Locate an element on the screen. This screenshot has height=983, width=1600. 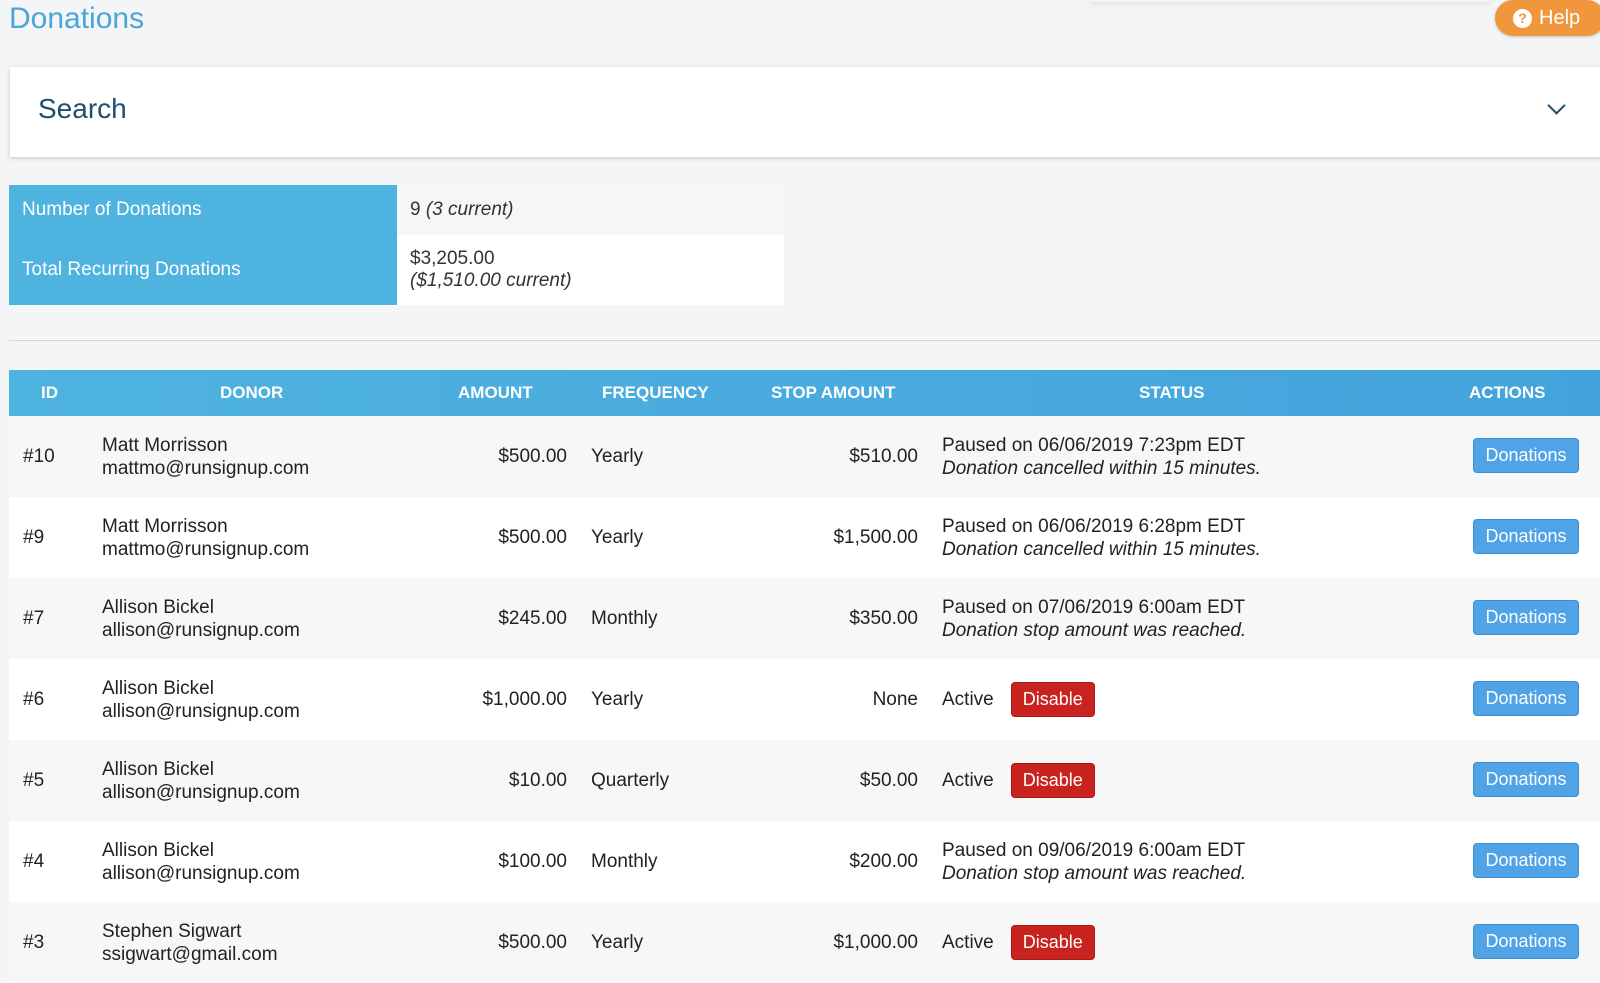
donor-email: ssigwart@gmail.com is located at coordinates (190, 954).